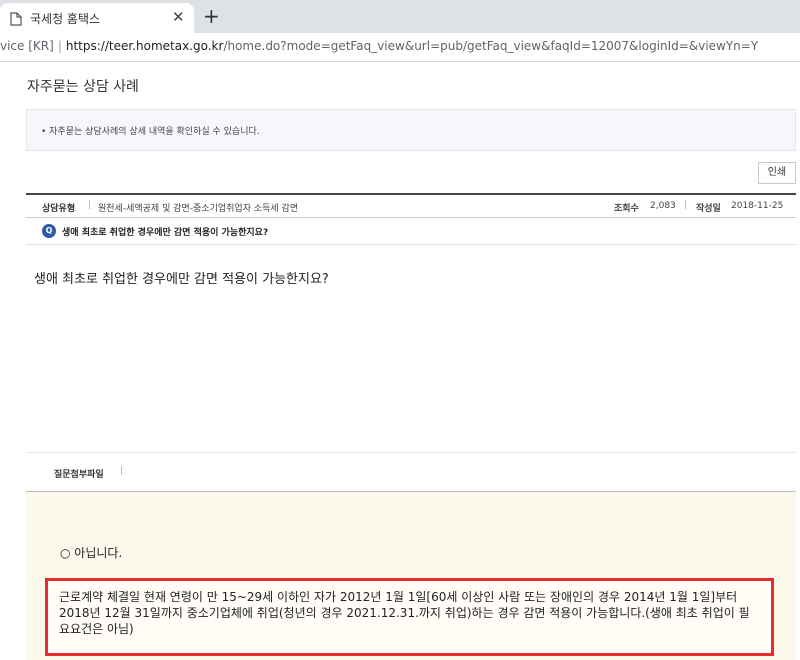  What do you see at coordinates (757, 206) in the screenshot?
I see `date-value: 2018-11-25` at bounding box center [757, 206].